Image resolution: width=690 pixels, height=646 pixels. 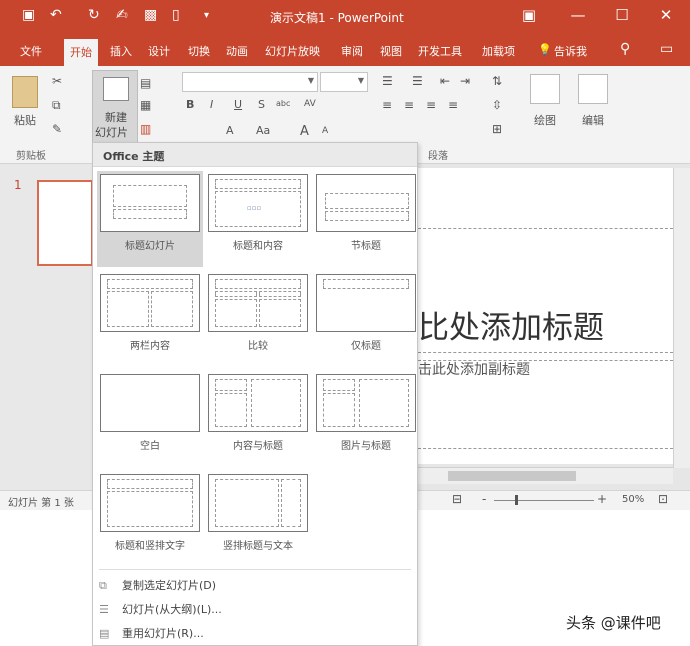 I want to click on shadow-button: S, so click(x=261, y=104).